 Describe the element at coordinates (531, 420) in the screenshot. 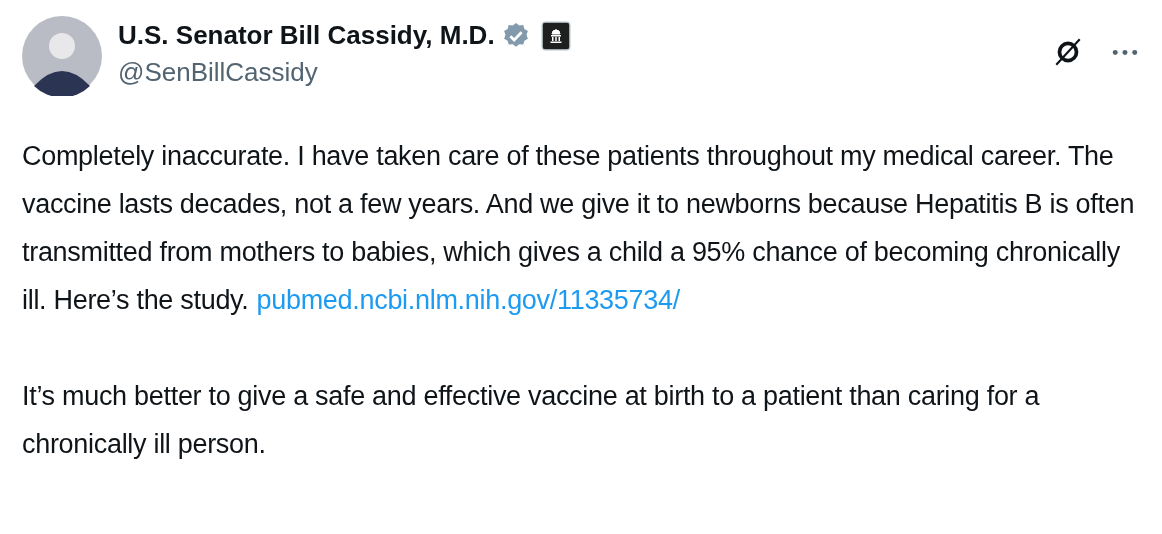

I see `tweet-text: It’s much better to give a safe and effective vaccine at birth to a patient than caring for a chronically ill person.` at that location.